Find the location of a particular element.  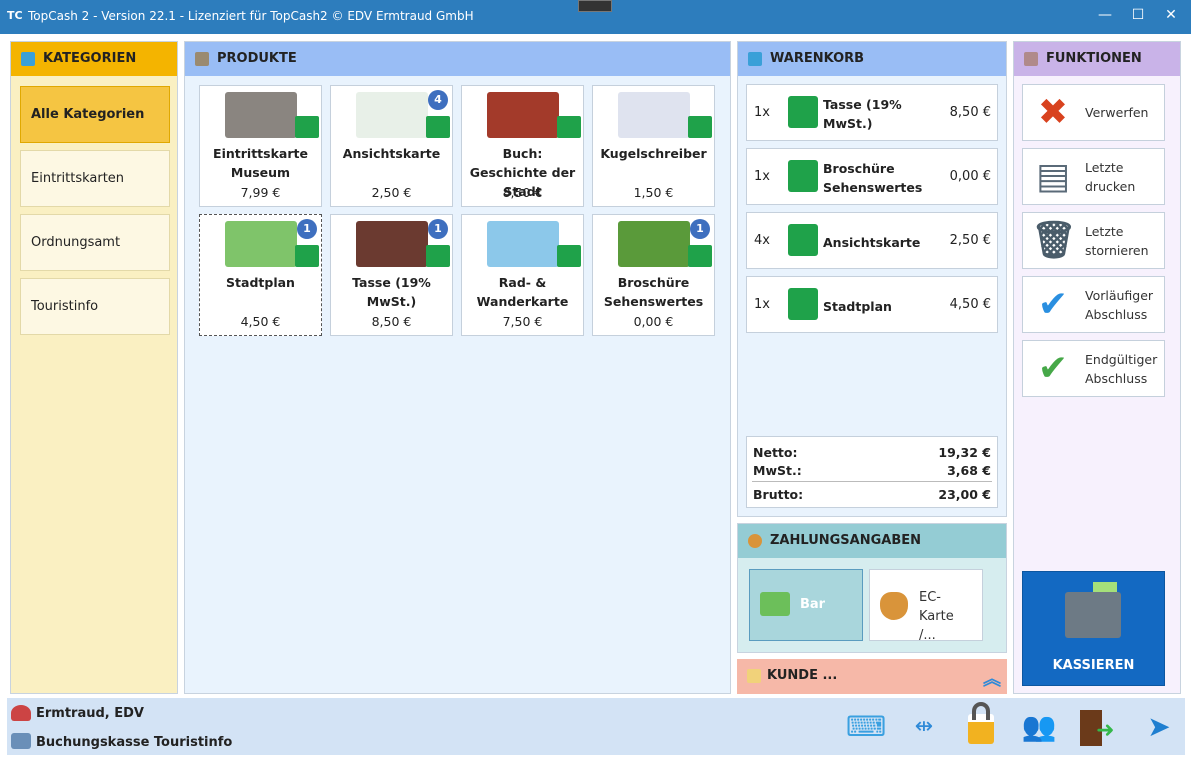

product-price: 7,50 € is located at coordinates (522, 321).